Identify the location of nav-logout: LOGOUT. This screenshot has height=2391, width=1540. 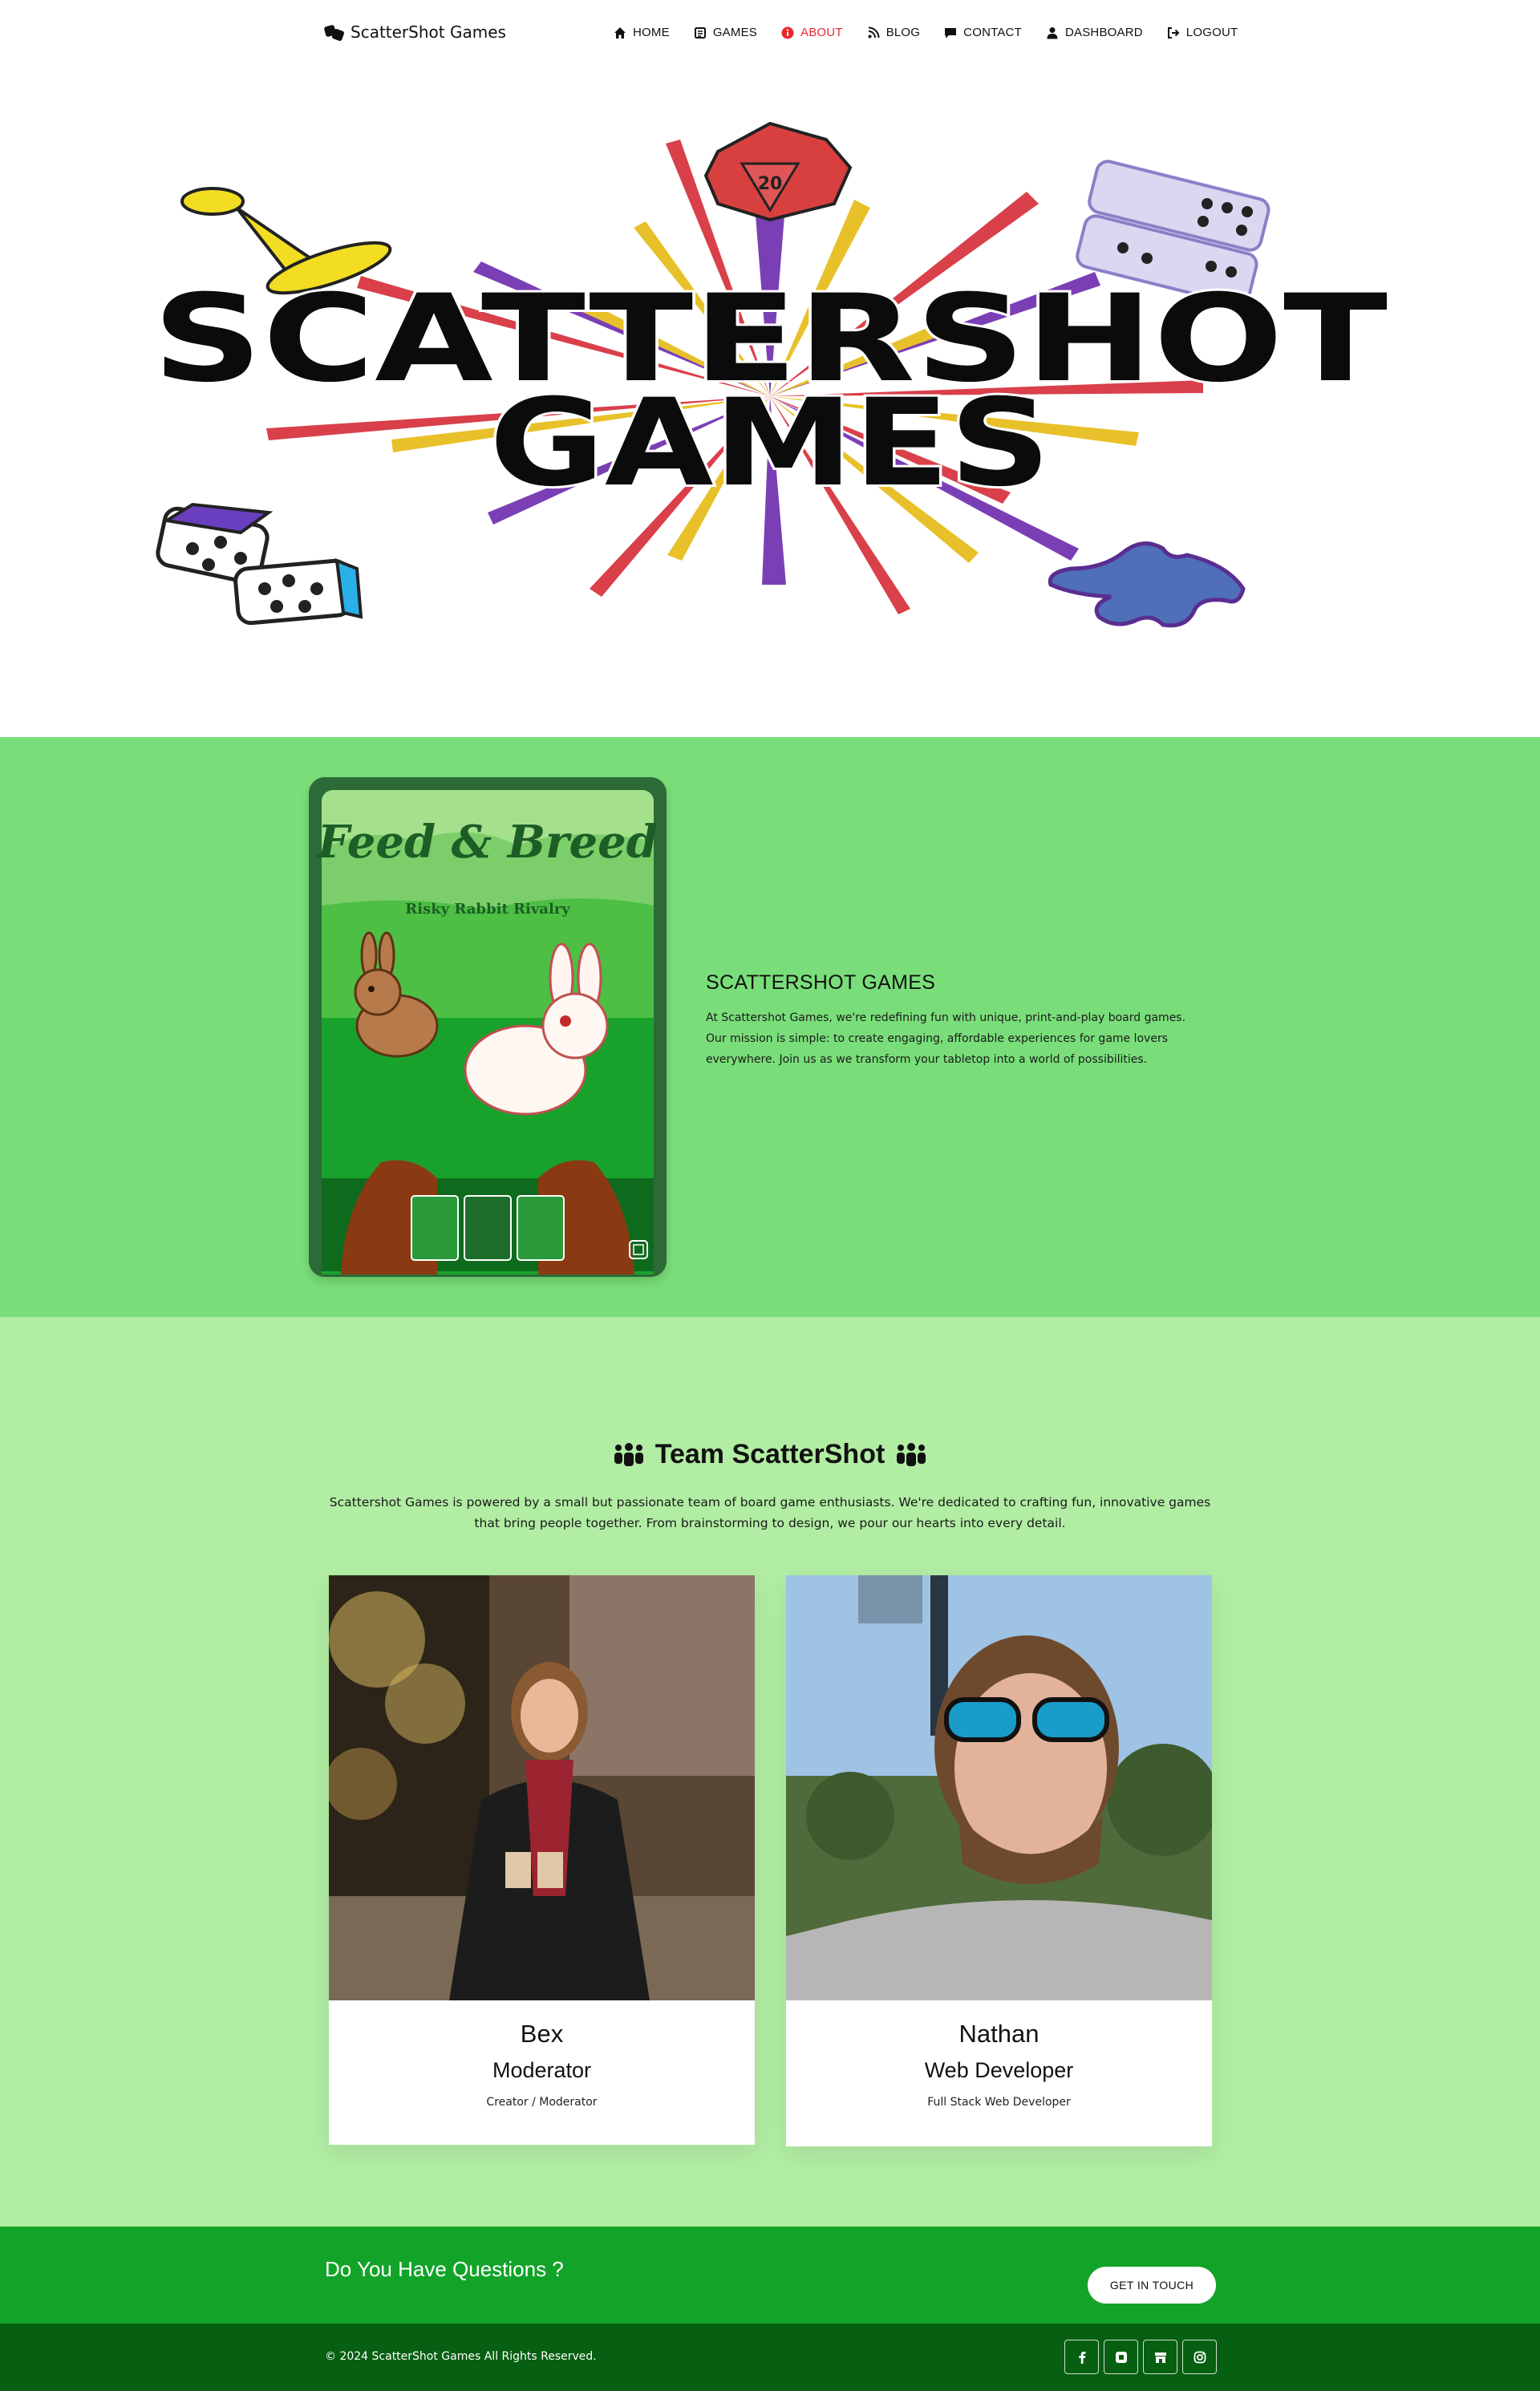
(1202, 32).